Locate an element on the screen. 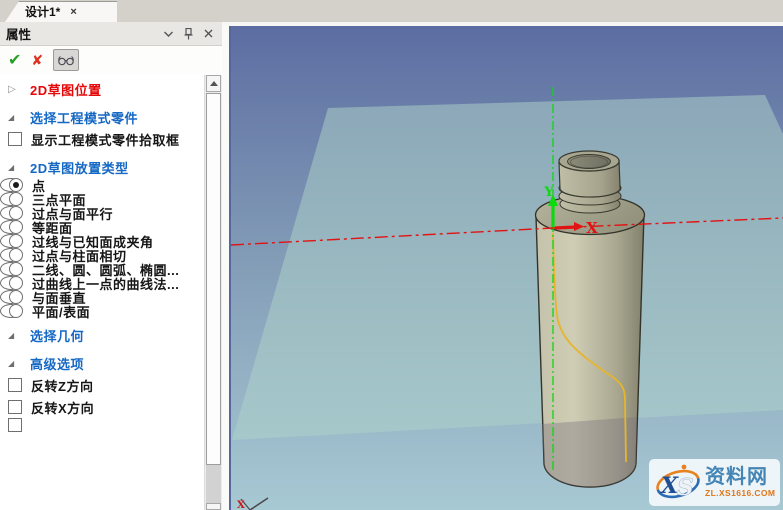 The image size is (783, 510). checkbox-flip-x-direction: 反转X方向 is located at coordinates (101, 407).